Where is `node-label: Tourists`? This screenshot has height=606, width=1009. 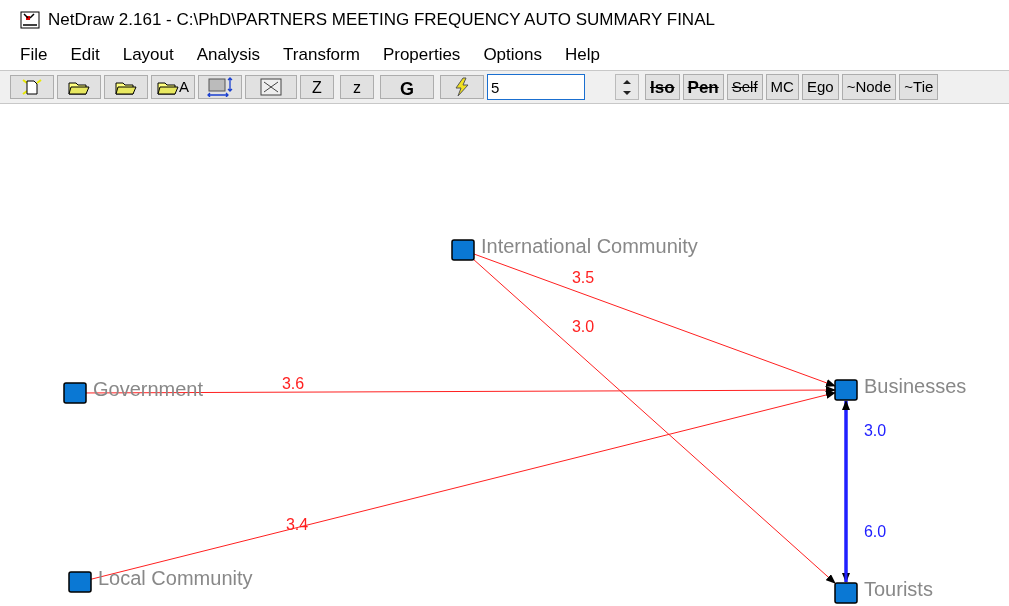 node-label: Tourists is located at coordinates (898, 589).